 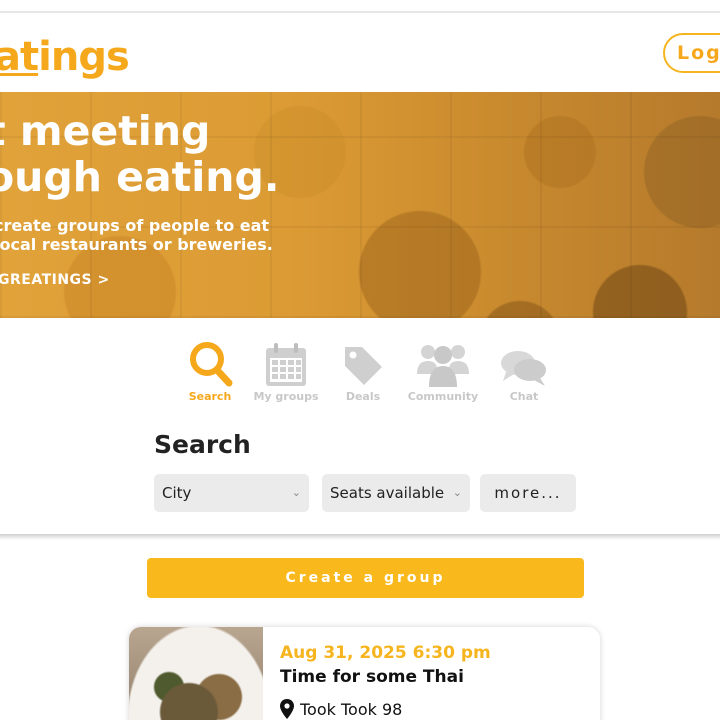 What do you see at coordinates (55, 280) in the screenshot?
I see `hero-cta-link: GREATINGS >` at bounding box center [55, 280].